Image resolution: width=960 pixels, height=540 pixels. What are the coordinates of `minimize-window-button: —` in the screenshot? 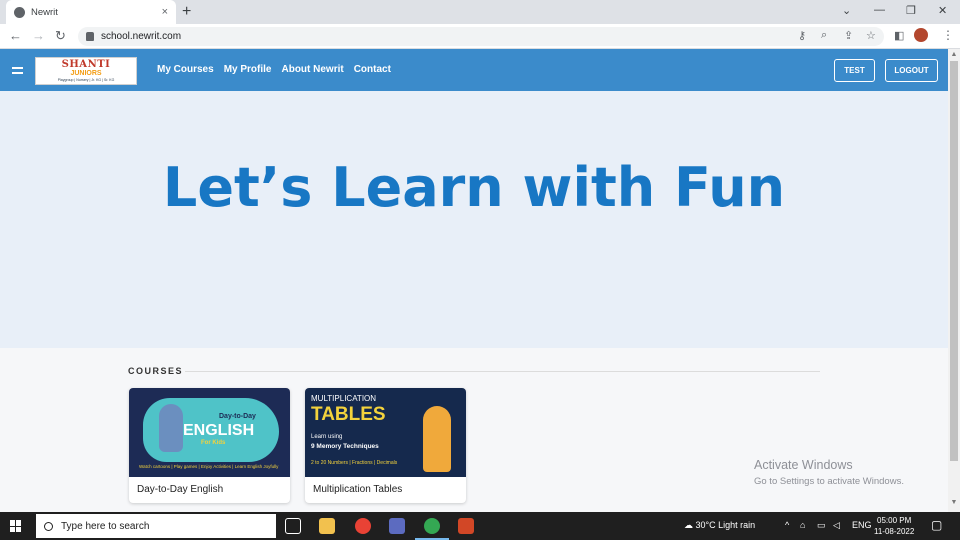 It's located at (879, 10).